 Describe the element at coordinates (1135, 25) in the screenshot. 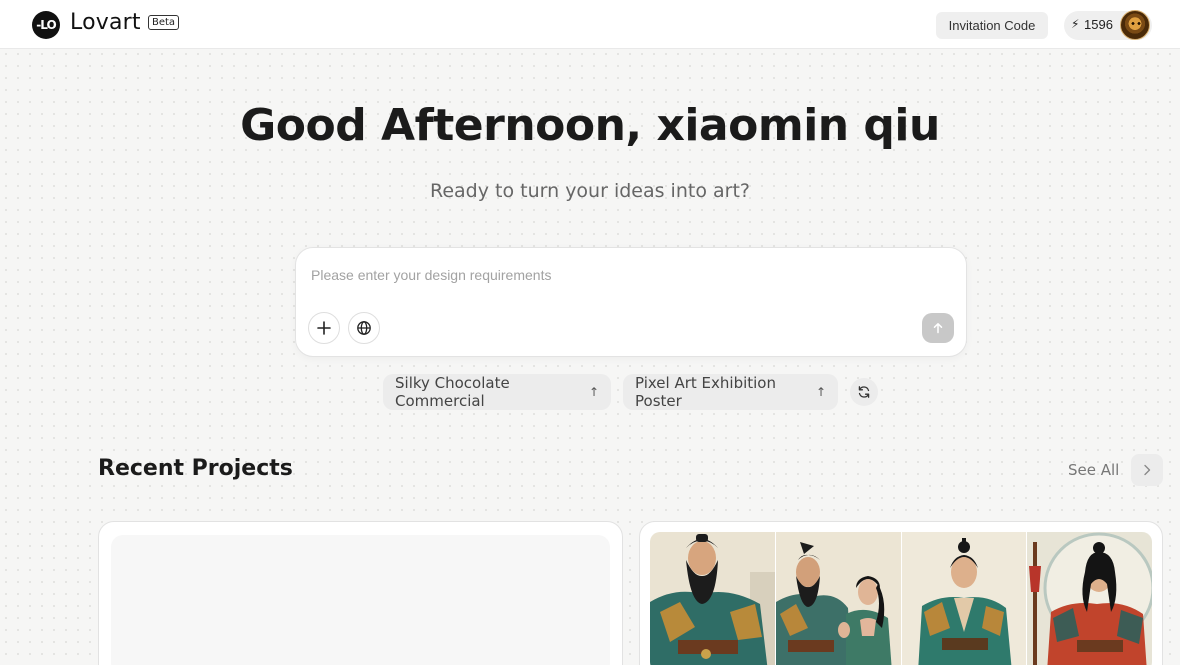

I see `user-avatar` at that location.